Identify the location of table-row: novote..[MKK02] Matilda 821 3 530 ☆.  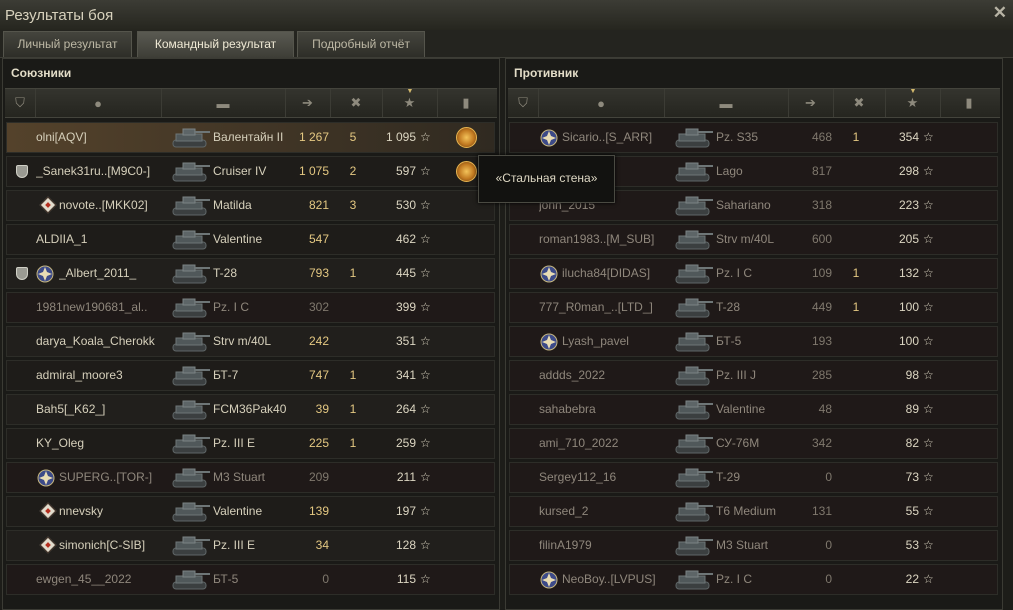
(250, 205).